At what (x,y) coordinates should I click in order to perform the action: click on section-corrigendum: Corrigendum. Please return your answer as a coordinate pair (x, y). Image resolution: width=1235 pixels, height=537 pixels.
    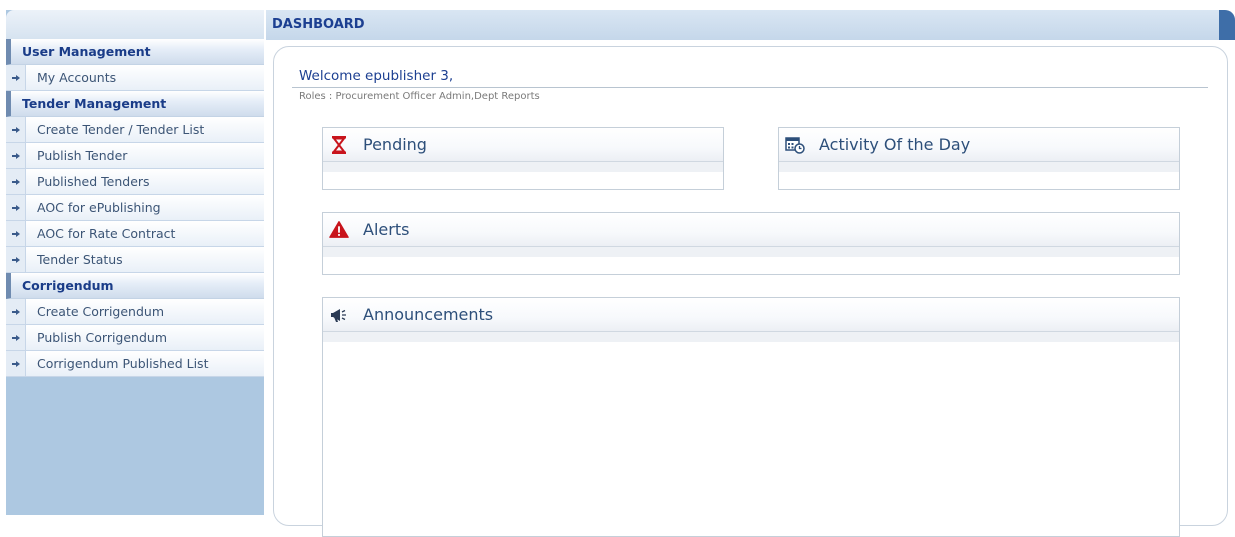
    Looking at the image, I should click on (135, 286).